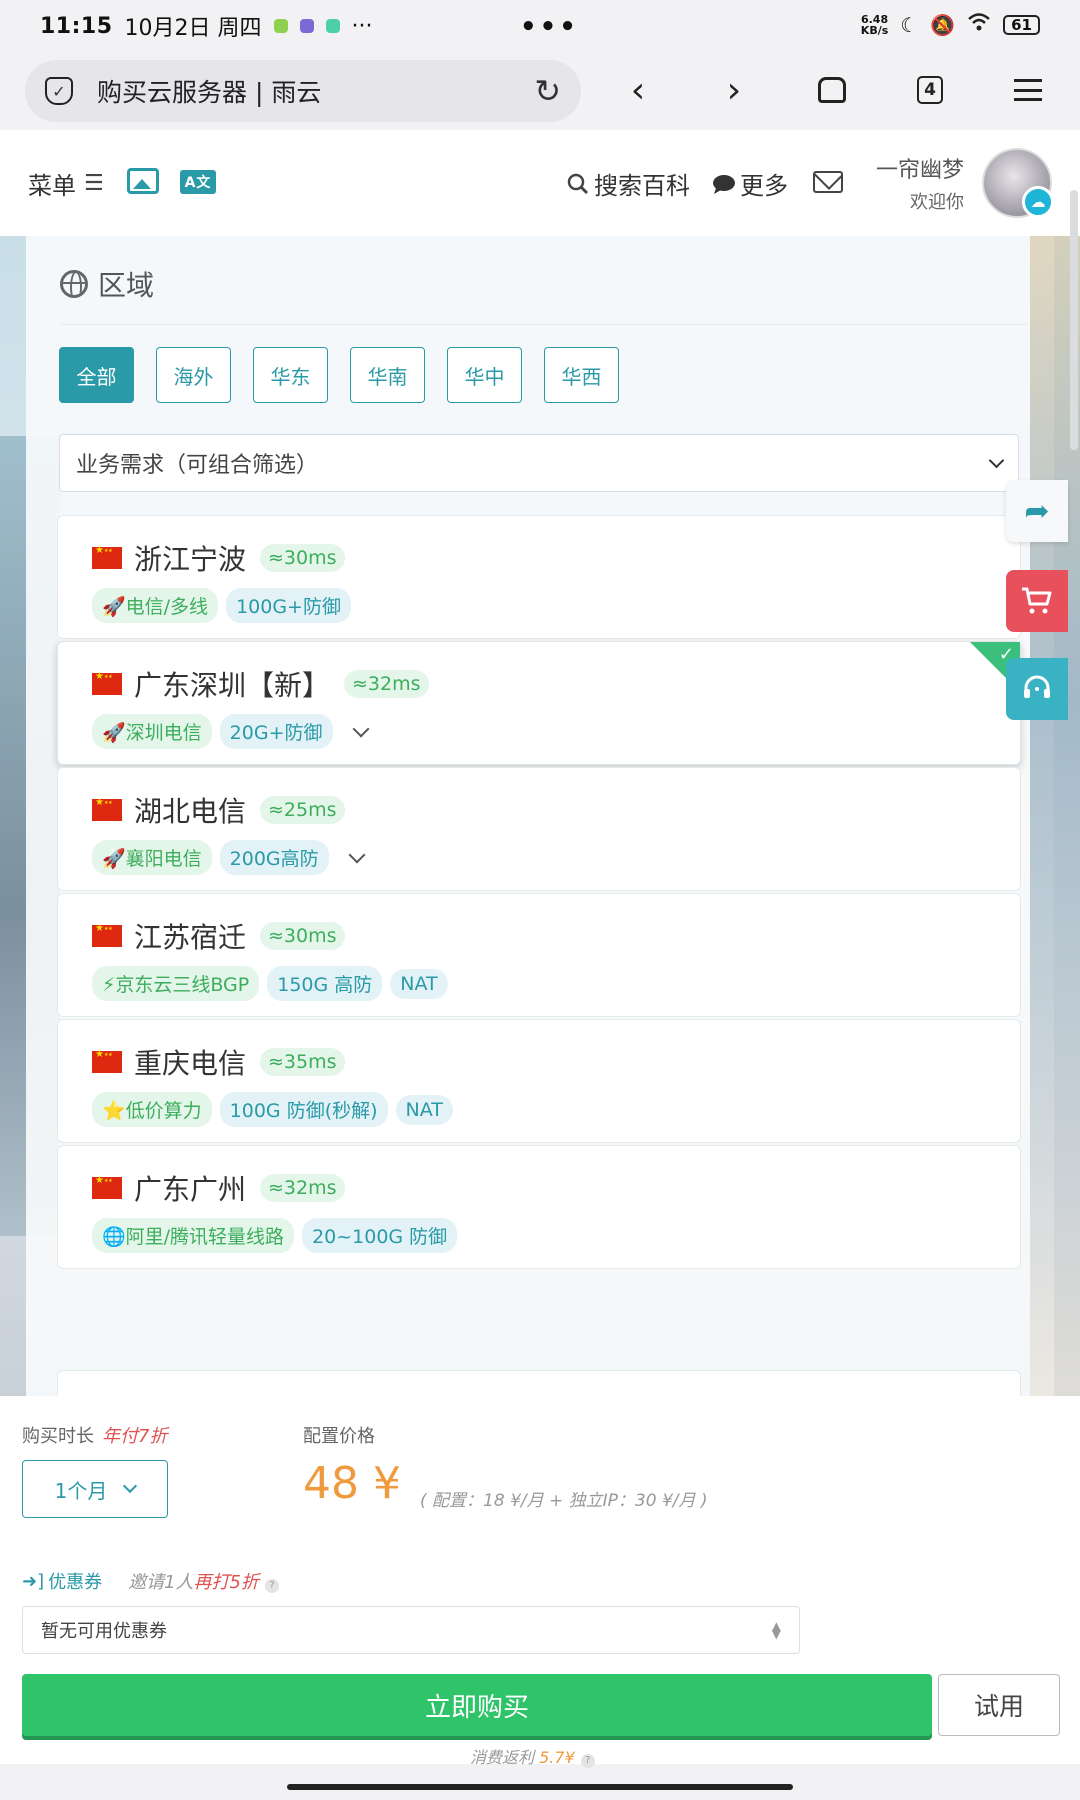 The image size is (1080, 1800). I want to click on region-name: 重庆电信, so click(190, 1063).